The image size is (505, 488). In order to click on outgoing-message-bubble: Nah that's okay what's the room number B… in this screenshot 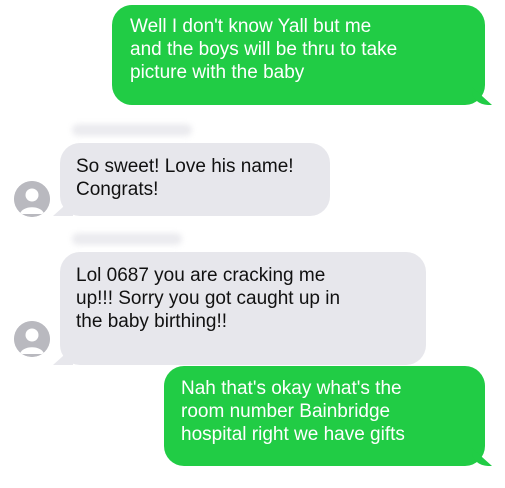, I will do `click(324, 416)`.